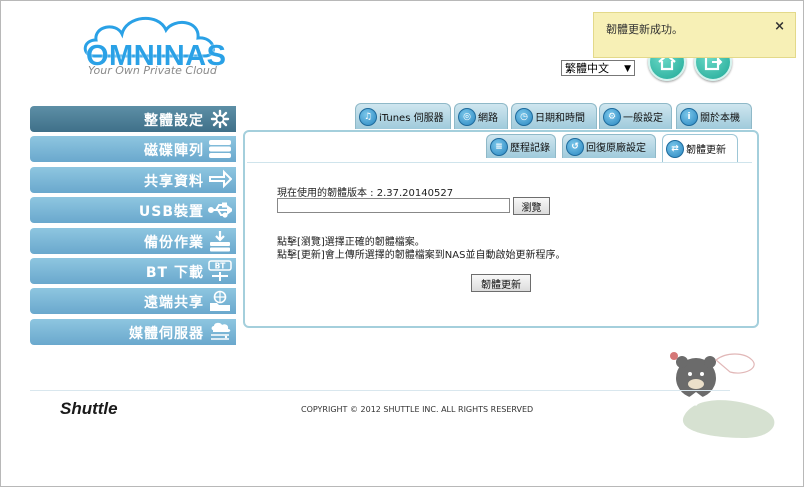 This screenshot has height=487, width=804. Describe the element at coordinates (171, 212) in the screenshot. I see `sidebar-item-label: USB裝置` at that location.